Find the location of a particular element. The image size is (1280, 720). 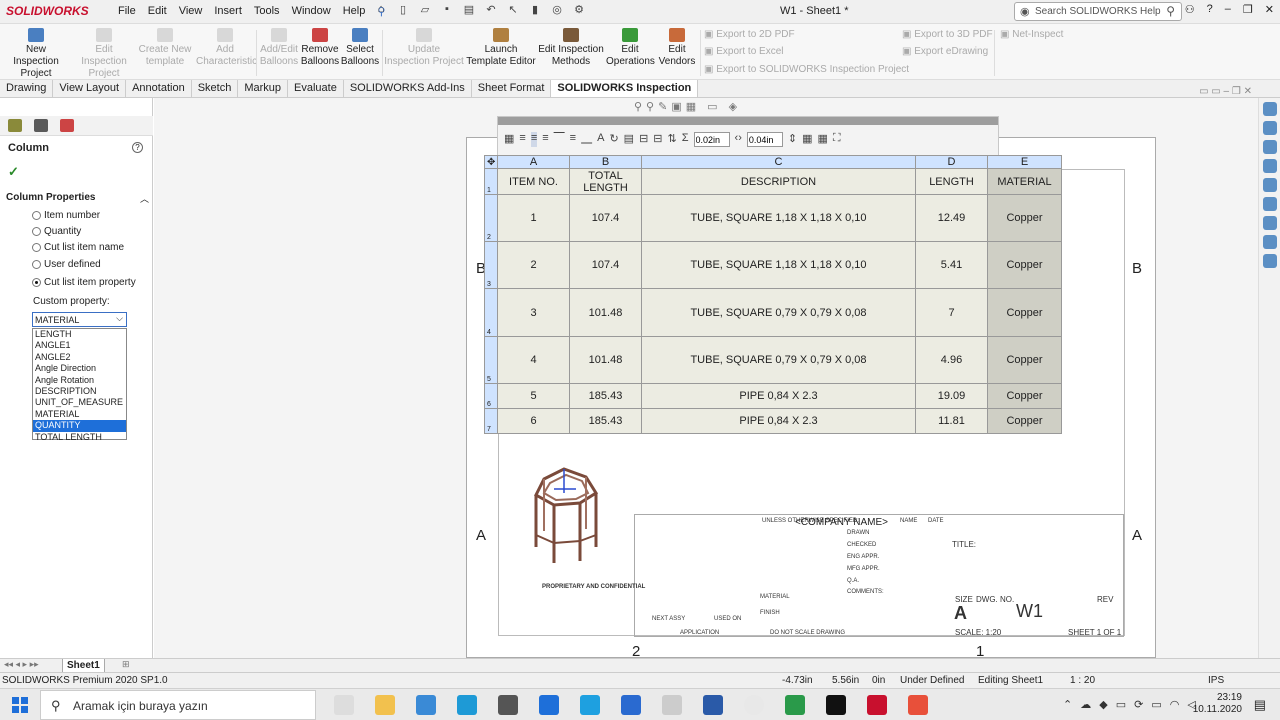

open-icon: ▱ is located at coordinates (425, 11).